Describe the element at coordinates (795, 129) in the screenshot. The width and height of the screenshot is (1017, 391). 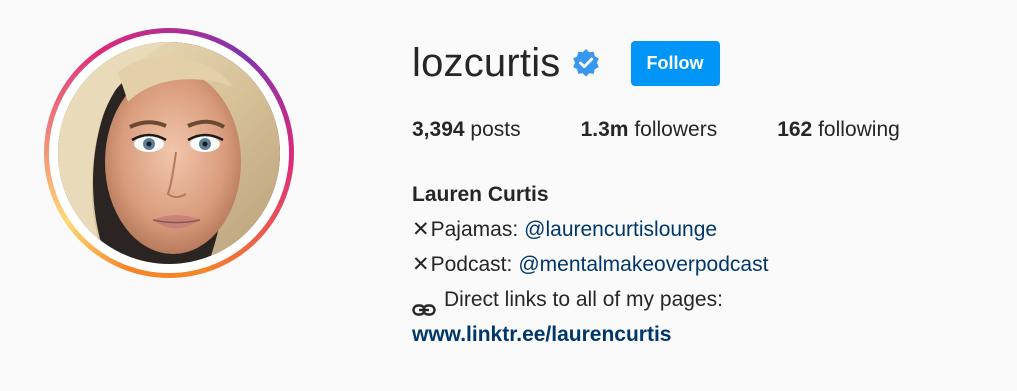
I see `following-count: 162` at that location.